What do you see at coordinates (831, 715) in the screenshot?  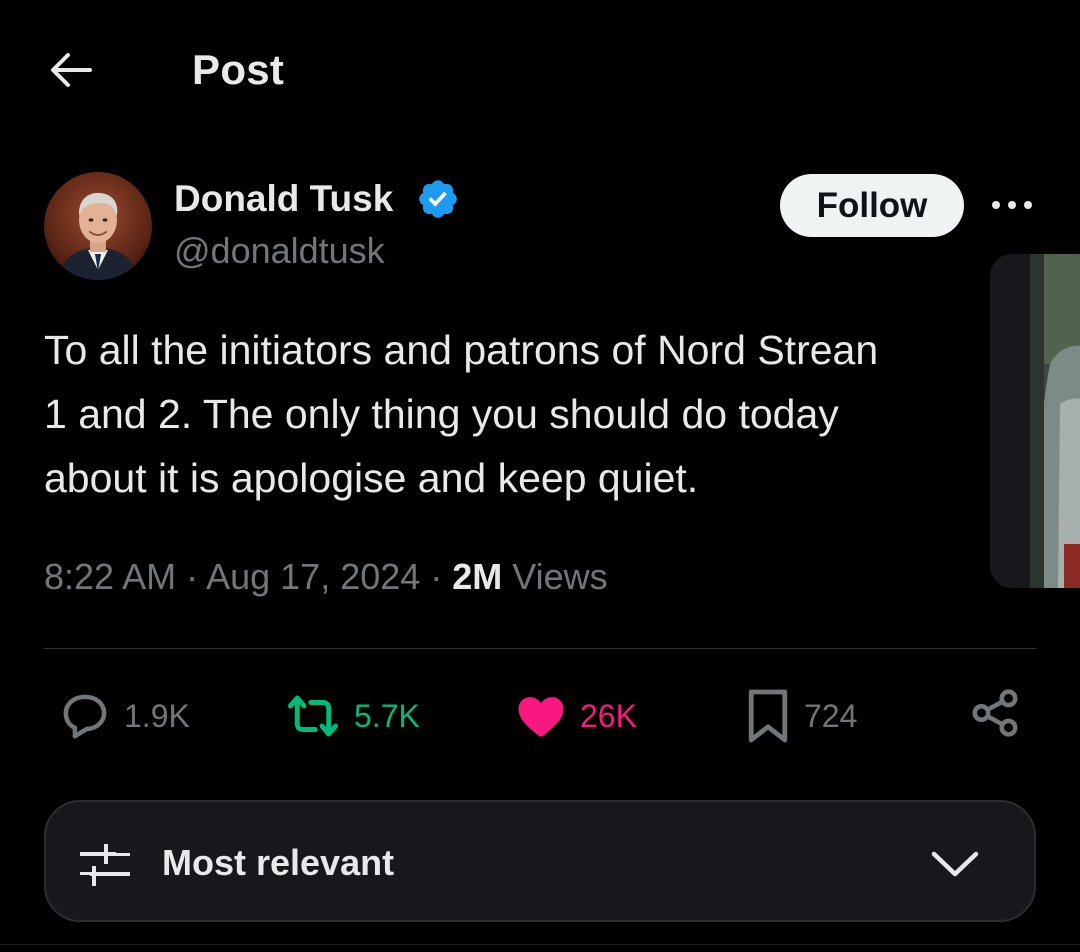 I see `bookmark-count: 724` at bounding box center [831, 715].